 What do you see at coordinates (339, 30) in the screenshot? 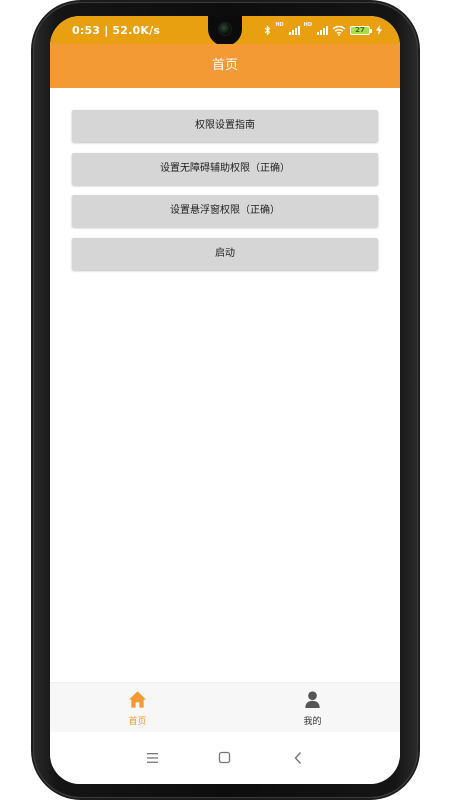
I see `wifi-icon` at bounding box center [339, 30].